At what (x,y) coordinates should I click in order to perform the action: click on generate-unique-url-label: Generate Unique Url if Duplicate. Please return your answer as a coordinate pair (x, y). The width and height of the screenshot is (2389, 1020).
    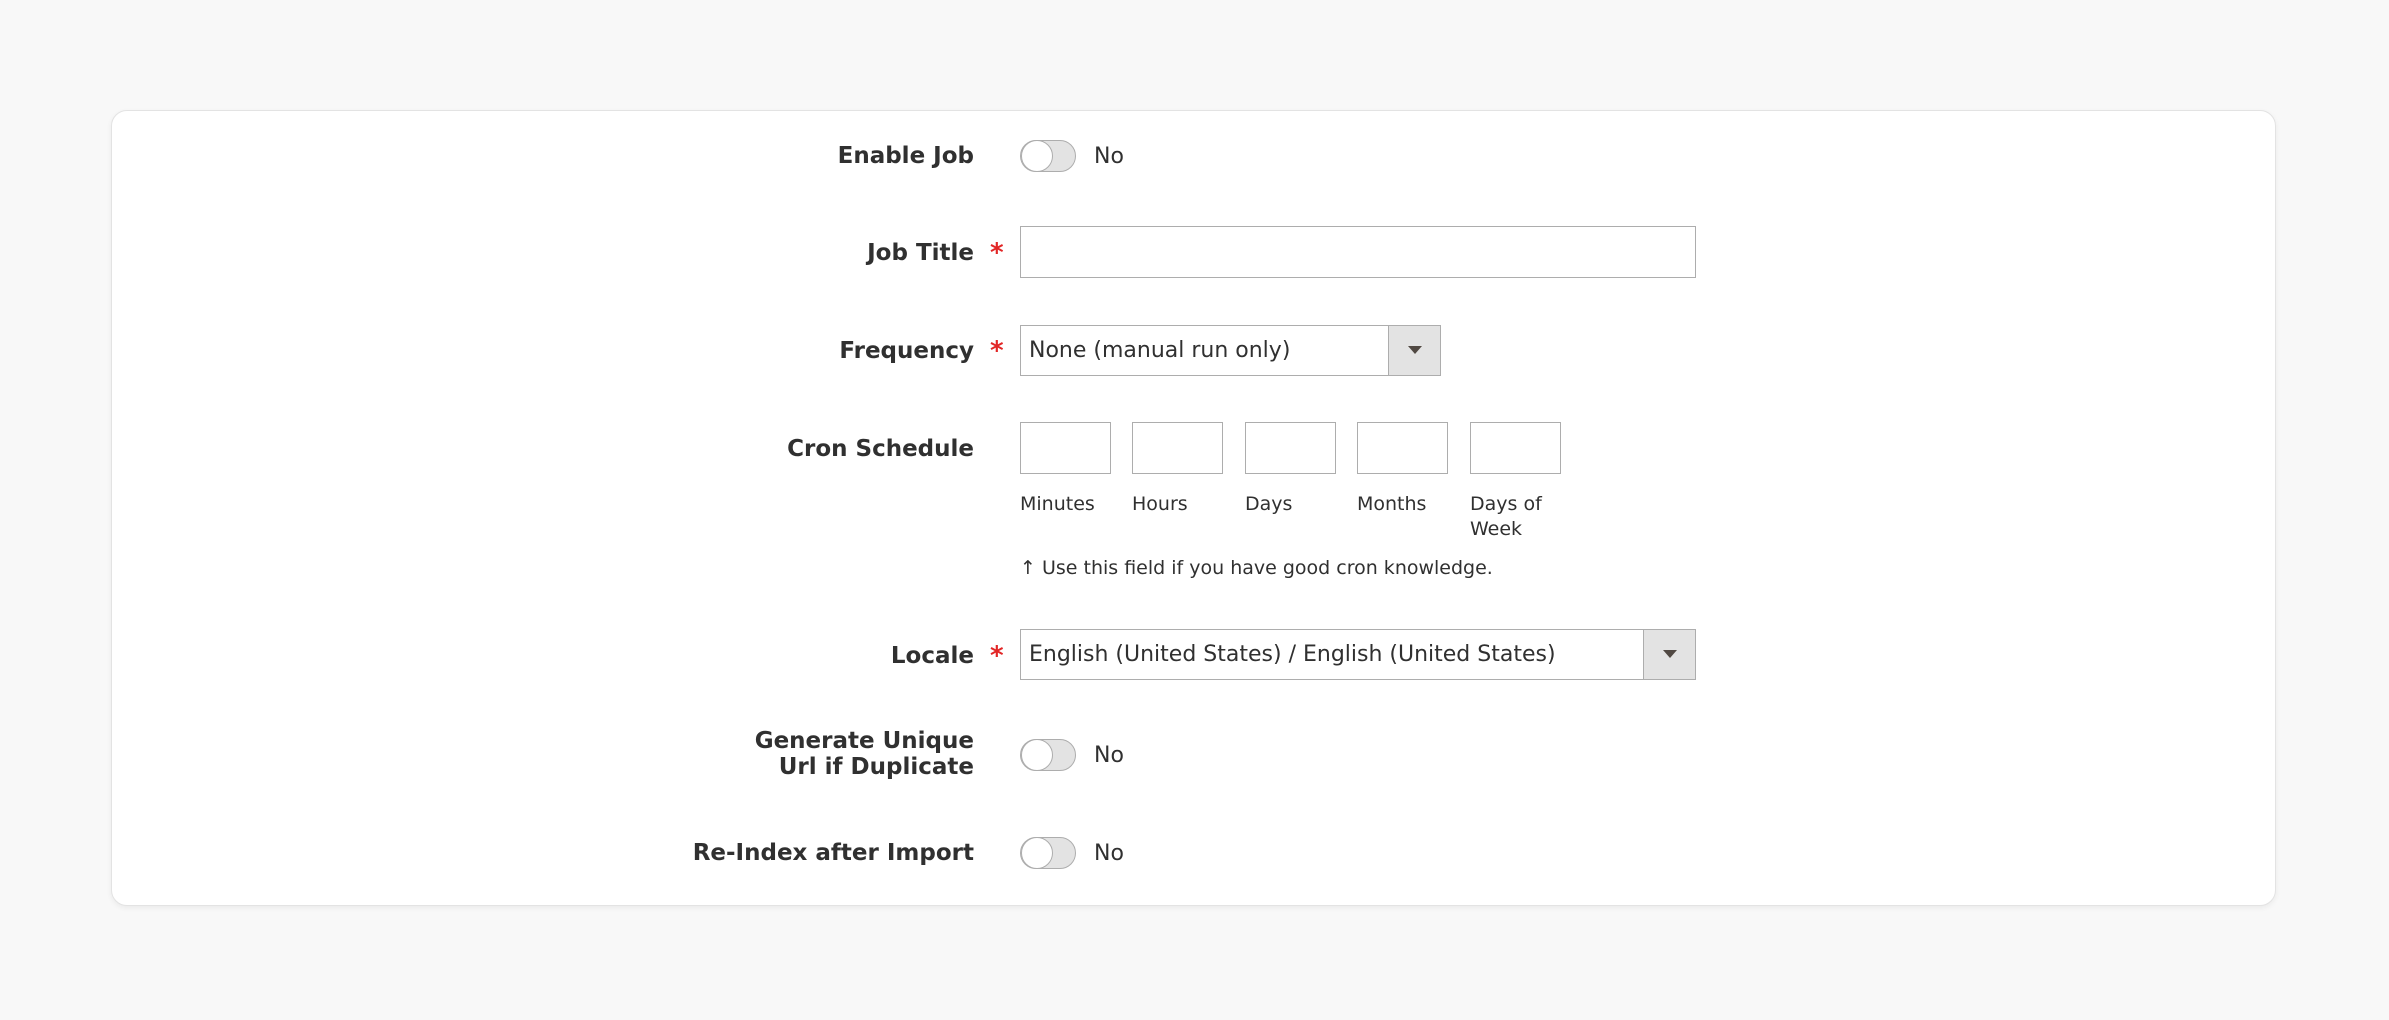
    Looking at the image, I should click on (864, 754).